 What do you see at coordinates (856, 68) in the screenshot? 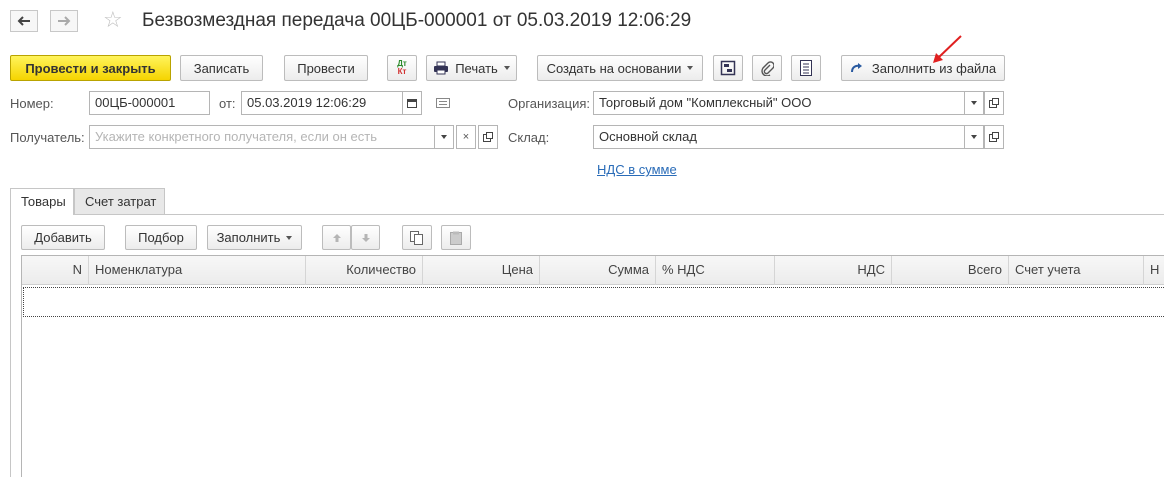
I see `redo-arrow-icon` at bounding box center [856, 68].